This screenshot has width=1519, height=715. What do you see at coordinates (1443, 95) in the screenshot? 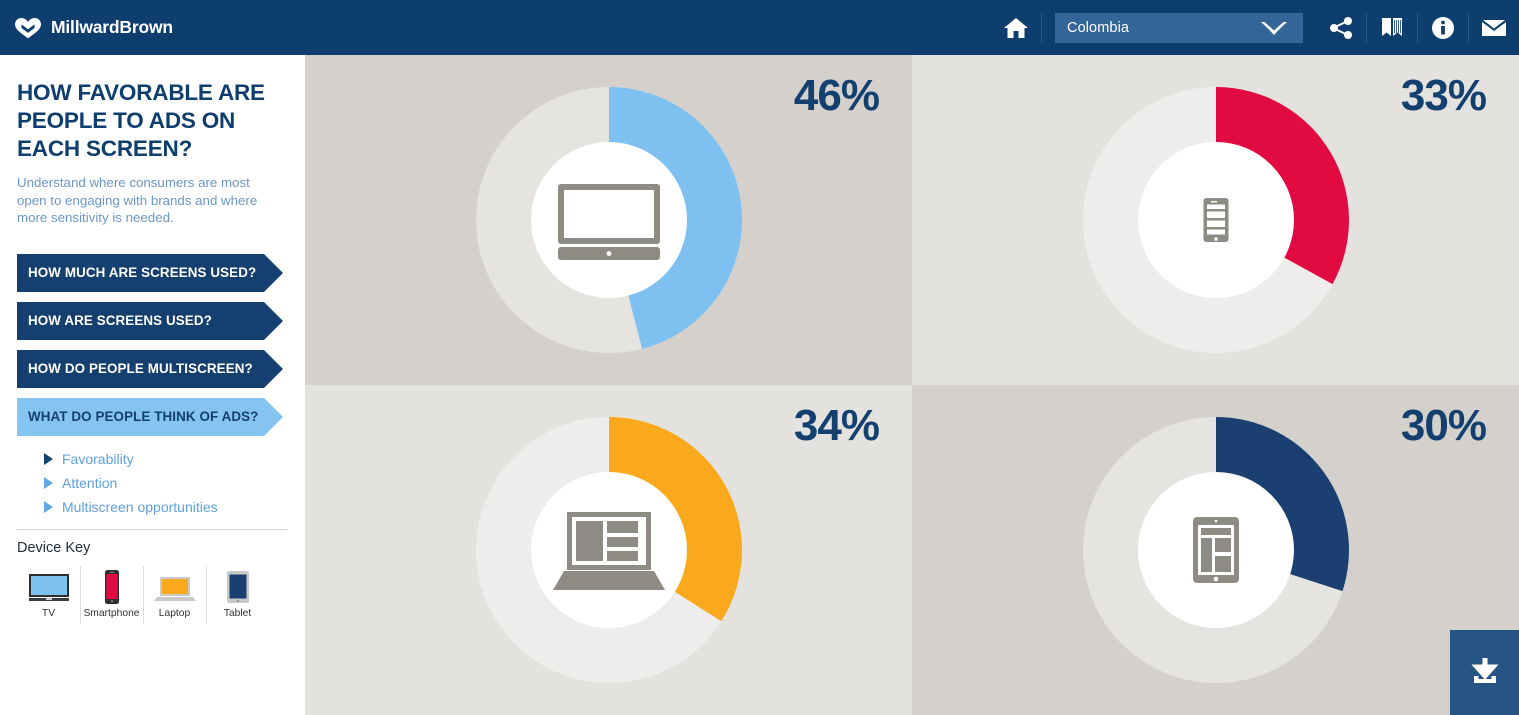
I see `chart-value-smartphone: 33%` at bounding box center [1443, 95].